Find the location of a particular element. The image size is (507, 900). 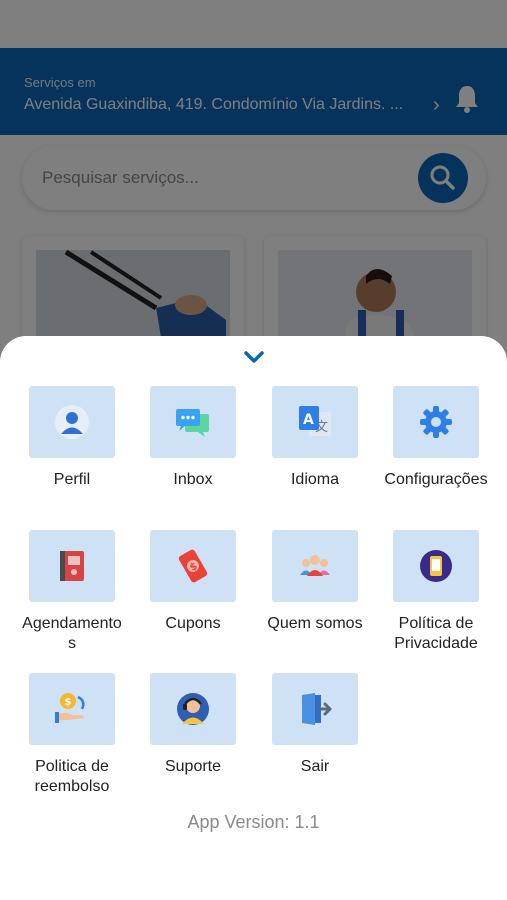

coupon-icon: $ is located at coordinates (193, 566).